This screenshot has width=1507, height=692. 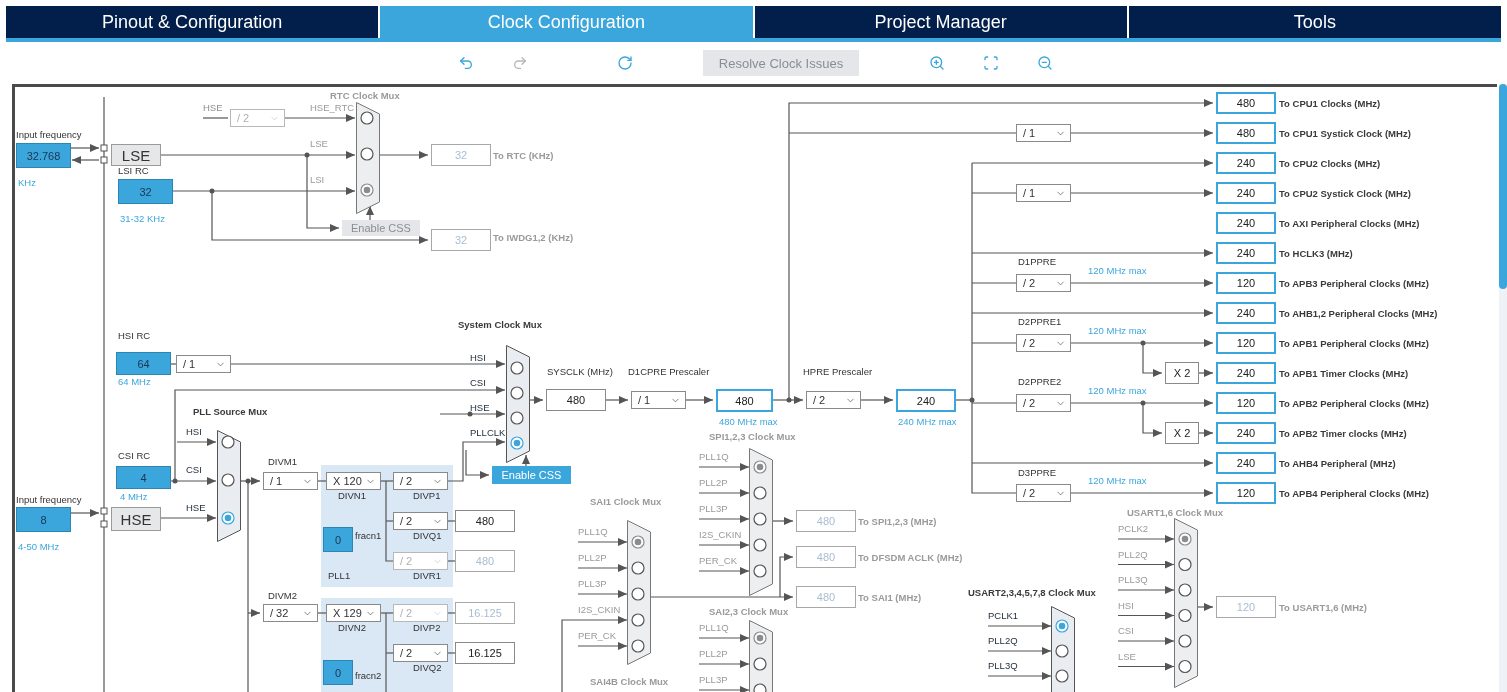 I want to click on frequency-field: 32.768, so click(x=43, y=155).